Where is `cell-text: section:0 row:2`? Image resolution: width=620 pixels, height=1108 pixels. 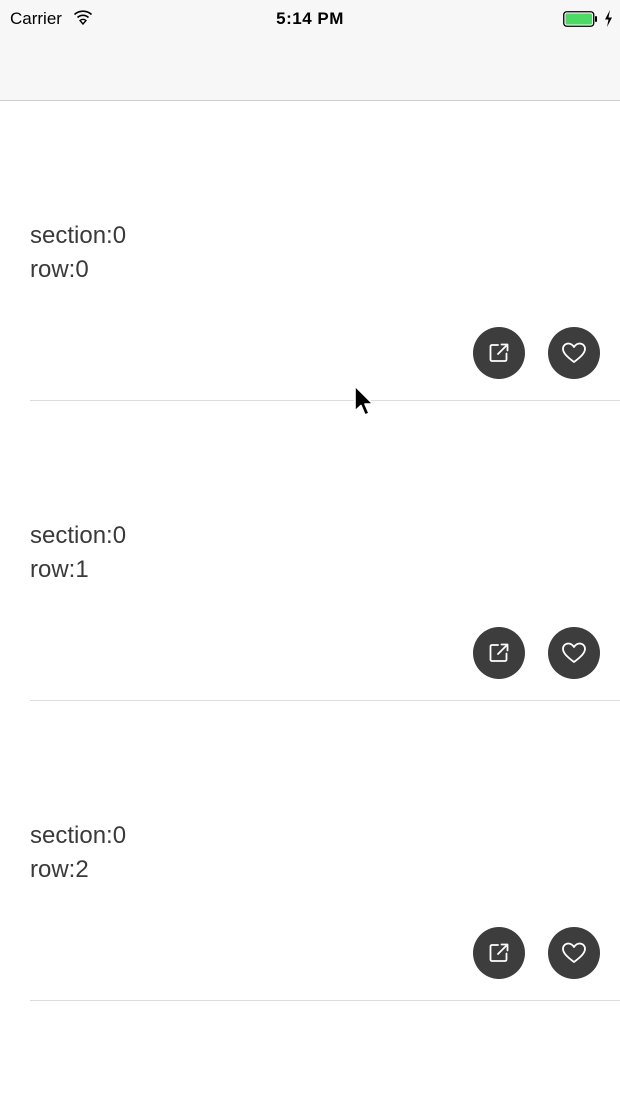
cell-text: section:0 row:2 is located at coordinates (78, 853).